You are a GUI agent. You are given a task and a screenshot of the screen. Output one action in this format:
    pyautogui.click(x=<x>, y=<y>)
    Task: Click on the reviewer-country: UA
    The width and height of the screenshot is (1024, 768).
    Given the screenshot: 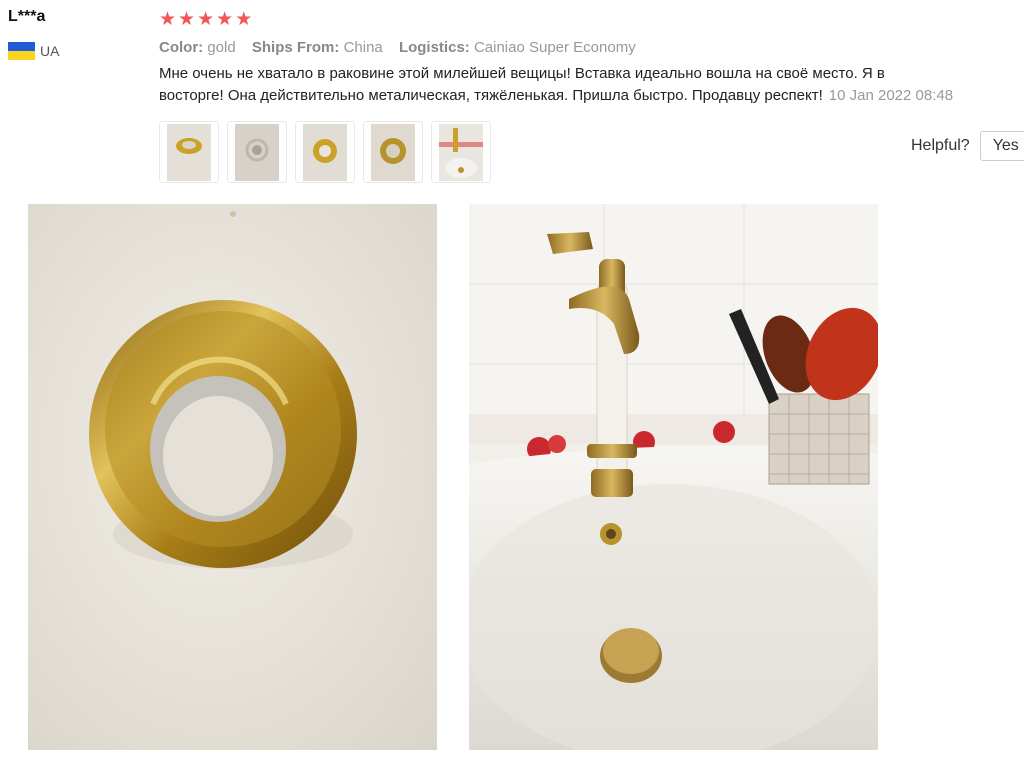 What is the action you would take?
    pyautogui.click(x=33, y=51)
    